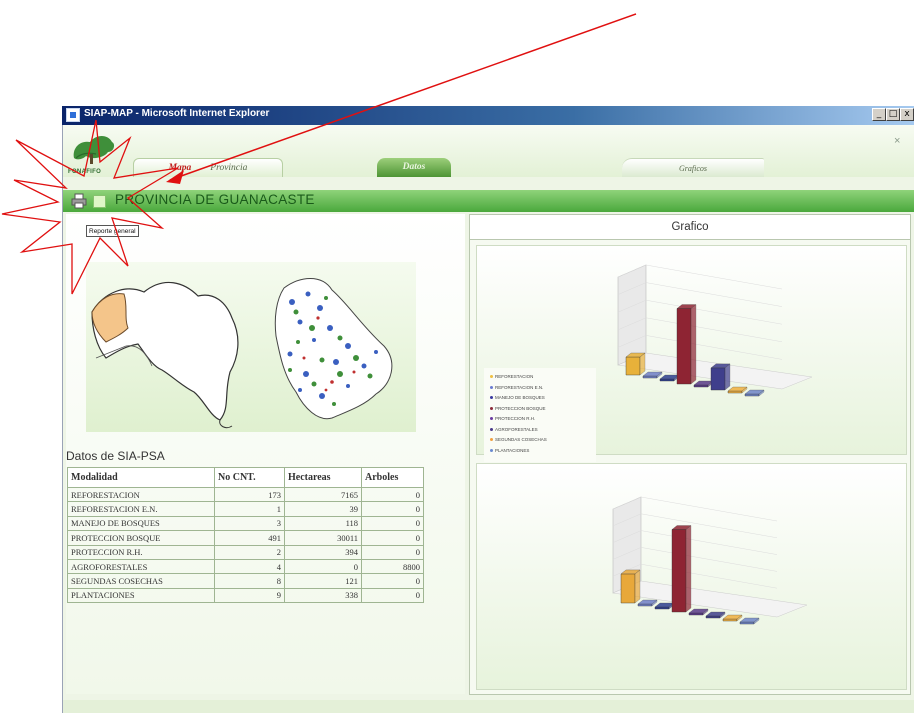  What do you see at coordinates (249, 566) in the screenshot?
I see `table-cell: 4` at bounding box center [249, 566].